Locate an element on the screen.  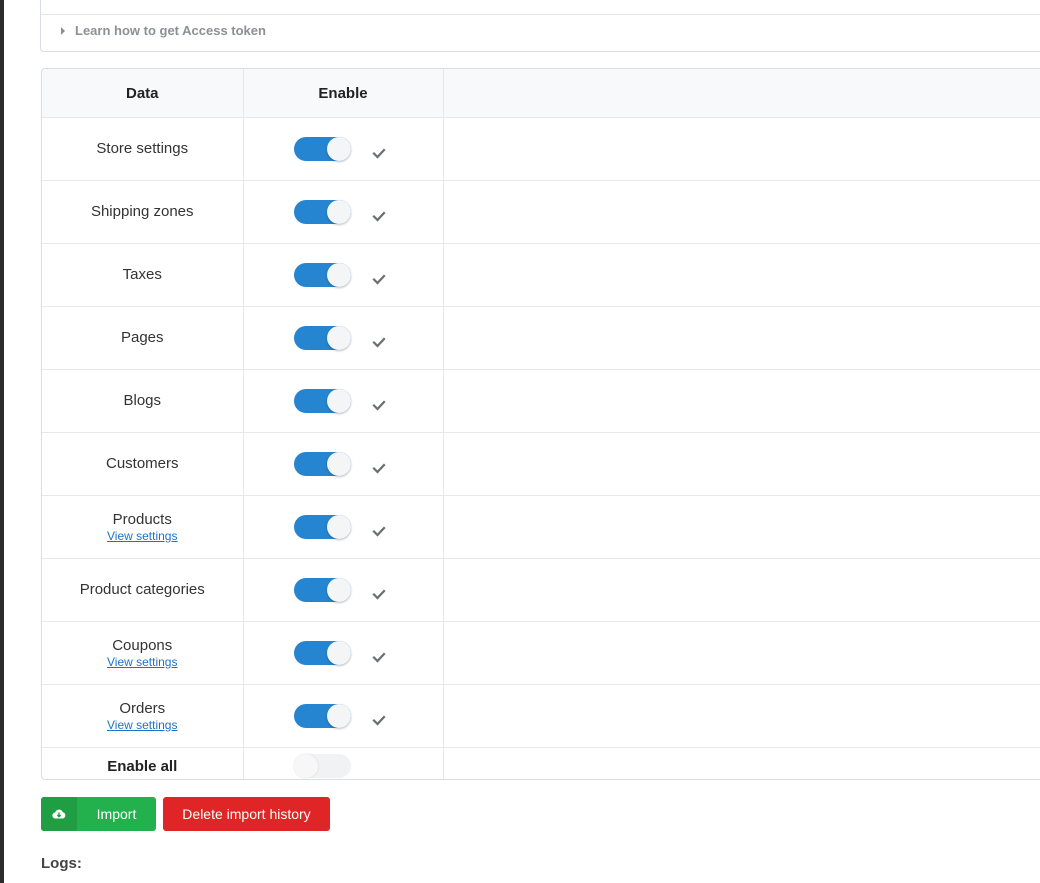
table-row-coupons: Coupons View settings is located at coordinates (541, 653).